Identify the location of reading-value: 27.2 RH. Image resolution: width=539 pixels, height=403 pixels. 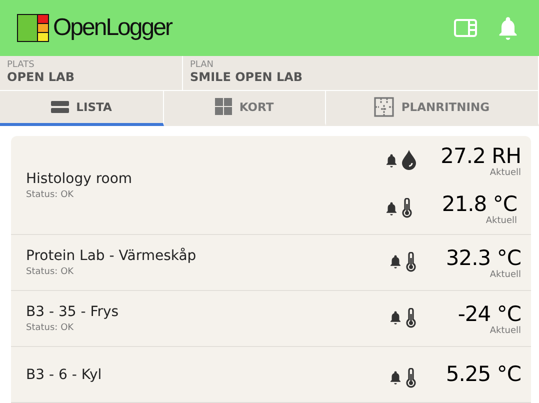
(480, 156).